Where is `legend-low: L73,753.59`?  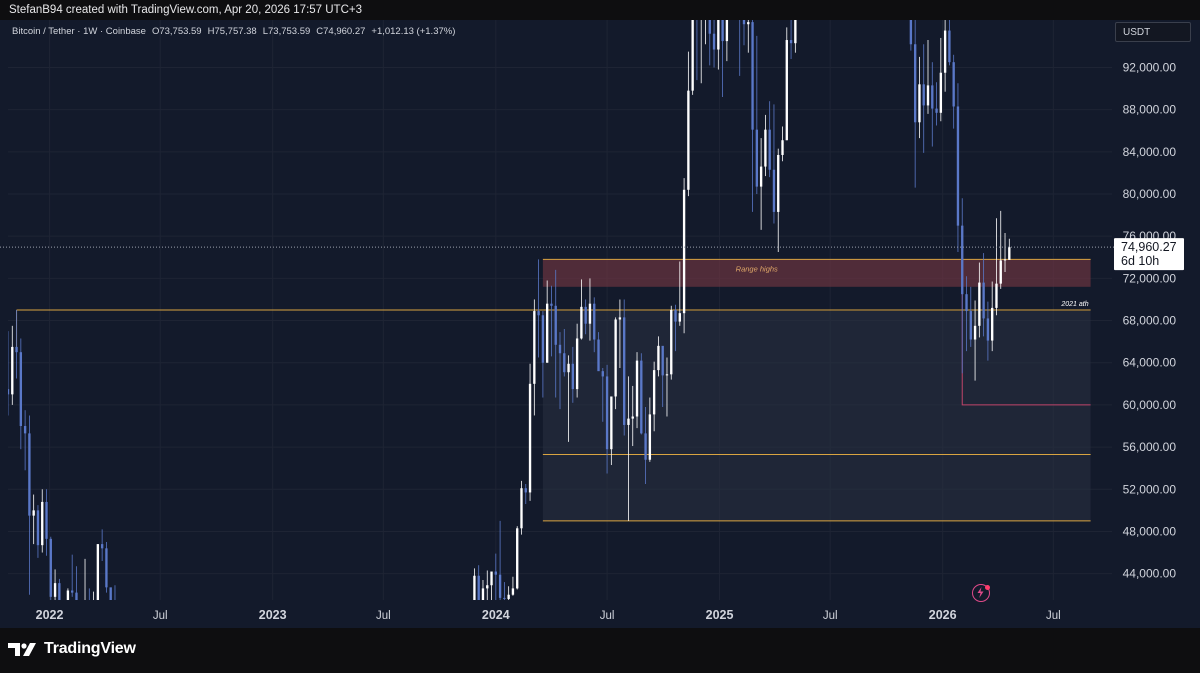
legend-low: L73,753.59 is located at coordinates (286, 31).